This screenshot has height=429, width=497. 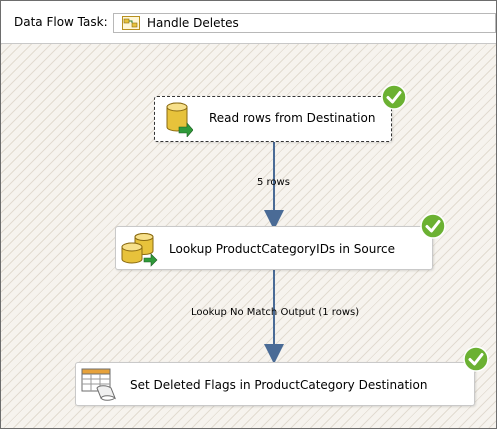 What do you see at coordinates (99, 384) in the screenshot?
I see `ole-db-command-icon` at bounding box center [99, 384].